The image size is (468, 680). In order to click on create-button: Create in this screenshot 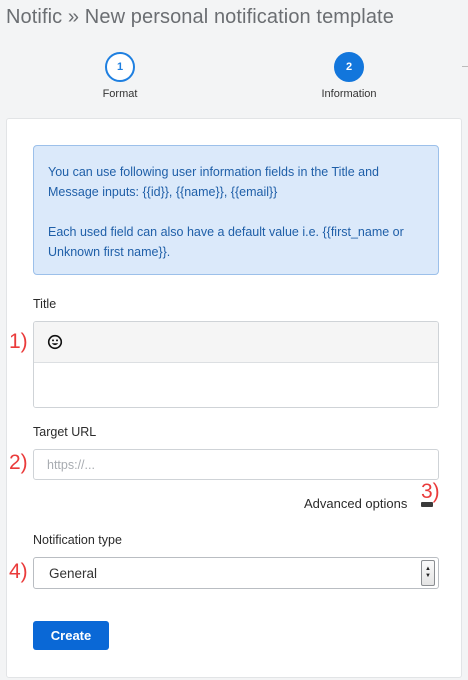, I will do `click(71, 635)`.